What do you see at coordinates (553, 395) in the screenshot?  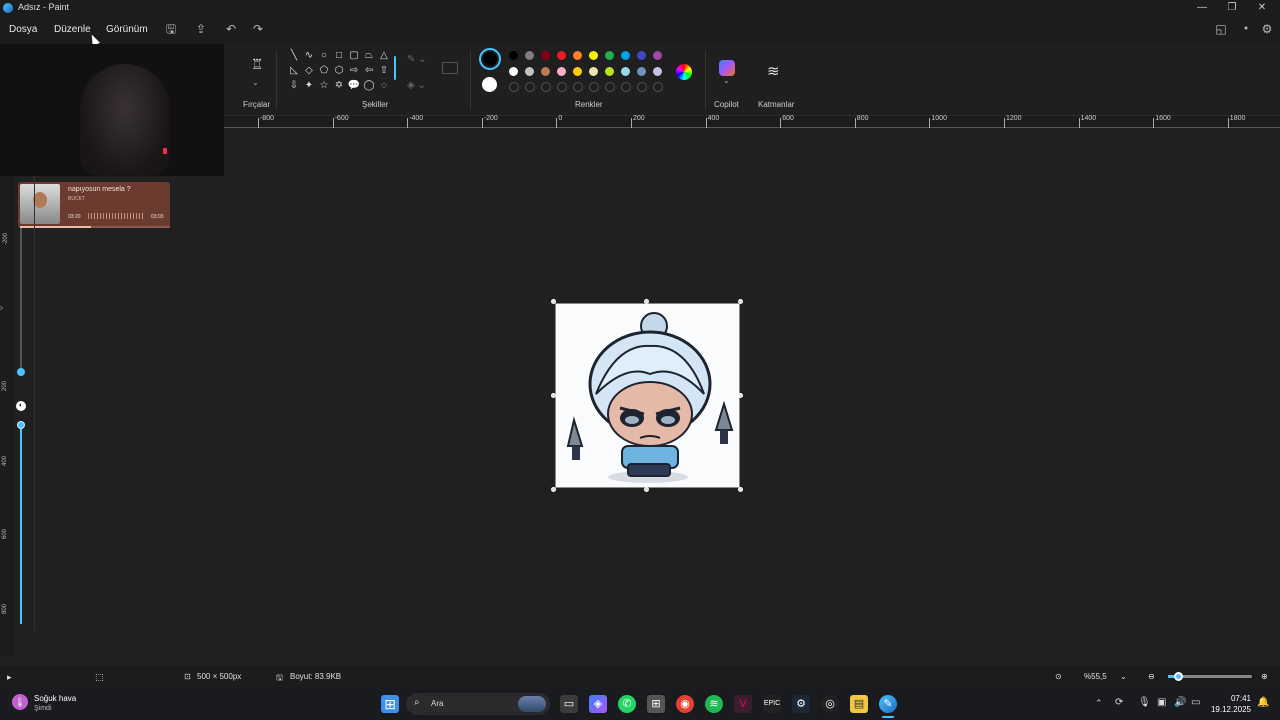 I see `resize-handle-l` at bounding box center [553, 395].